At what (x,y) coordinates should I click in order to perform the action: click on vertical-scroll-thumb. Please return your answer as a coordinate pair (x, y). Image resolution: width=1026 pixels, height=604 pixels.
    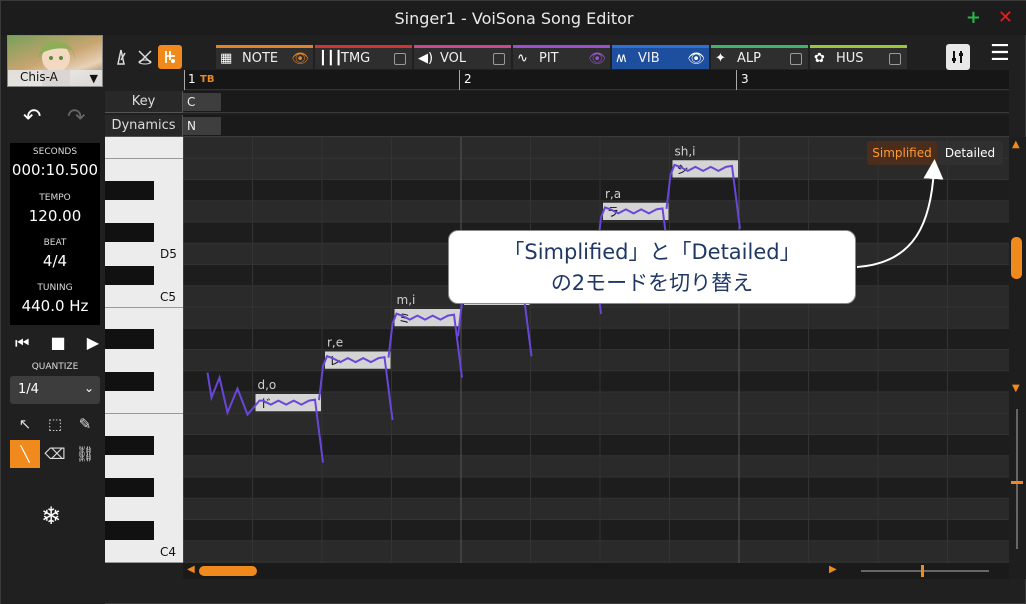
    Looking at the image, I should click on (1016, 258).